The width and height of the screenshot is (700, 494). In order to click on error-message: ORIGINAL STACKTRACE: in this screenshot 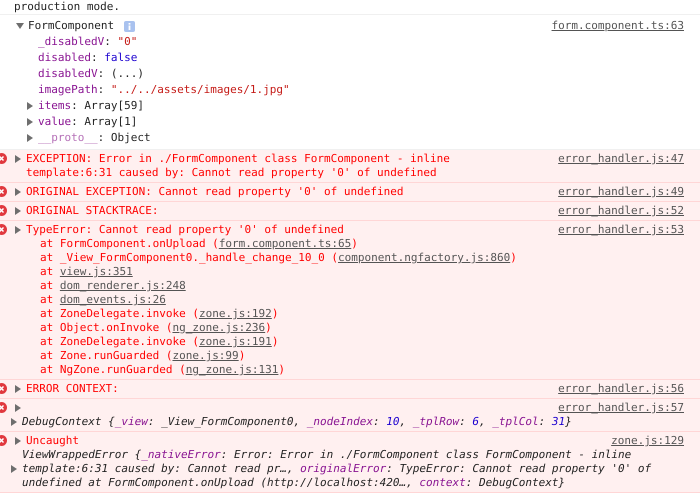, I will do `click(92, 210)`.